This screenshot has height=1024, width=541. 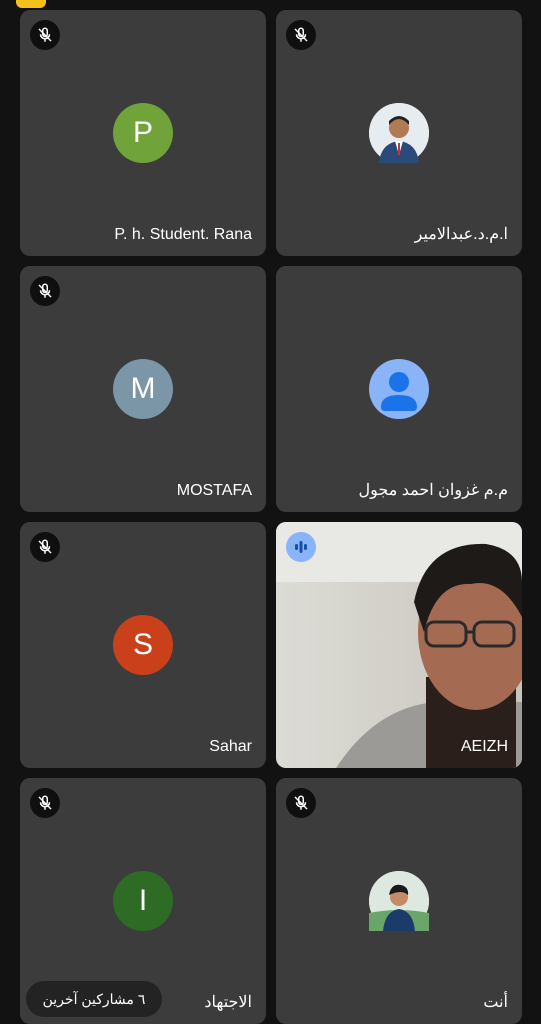 I want to click on recording-indicator, so click(x=31, y=4).